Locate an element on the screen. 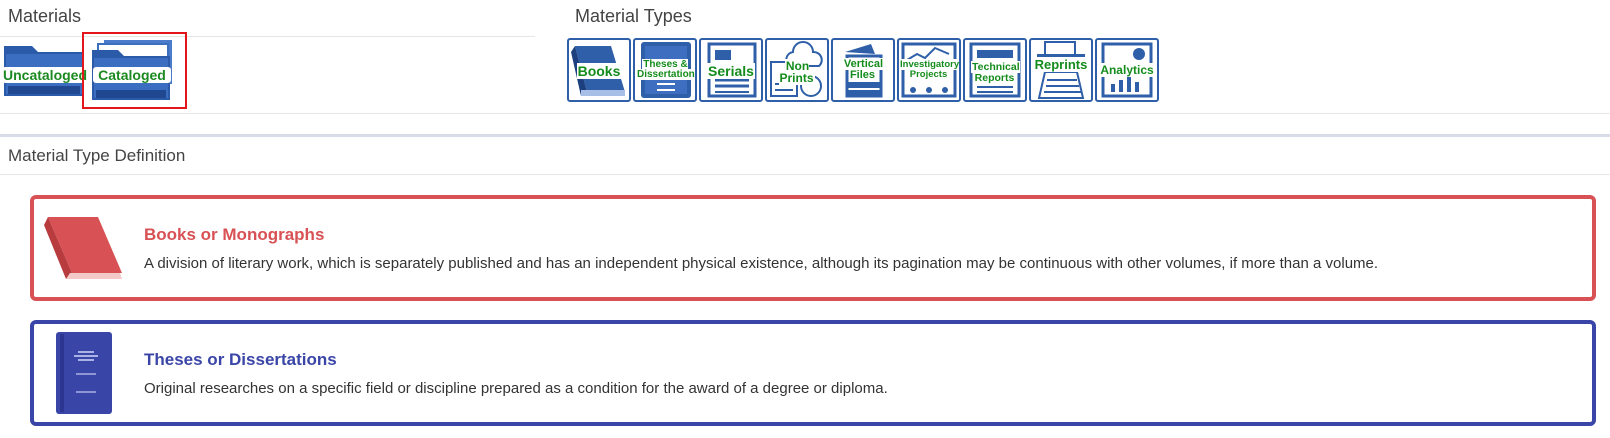  cataloged-button: Cataloged is located at coordinates (134, 70).